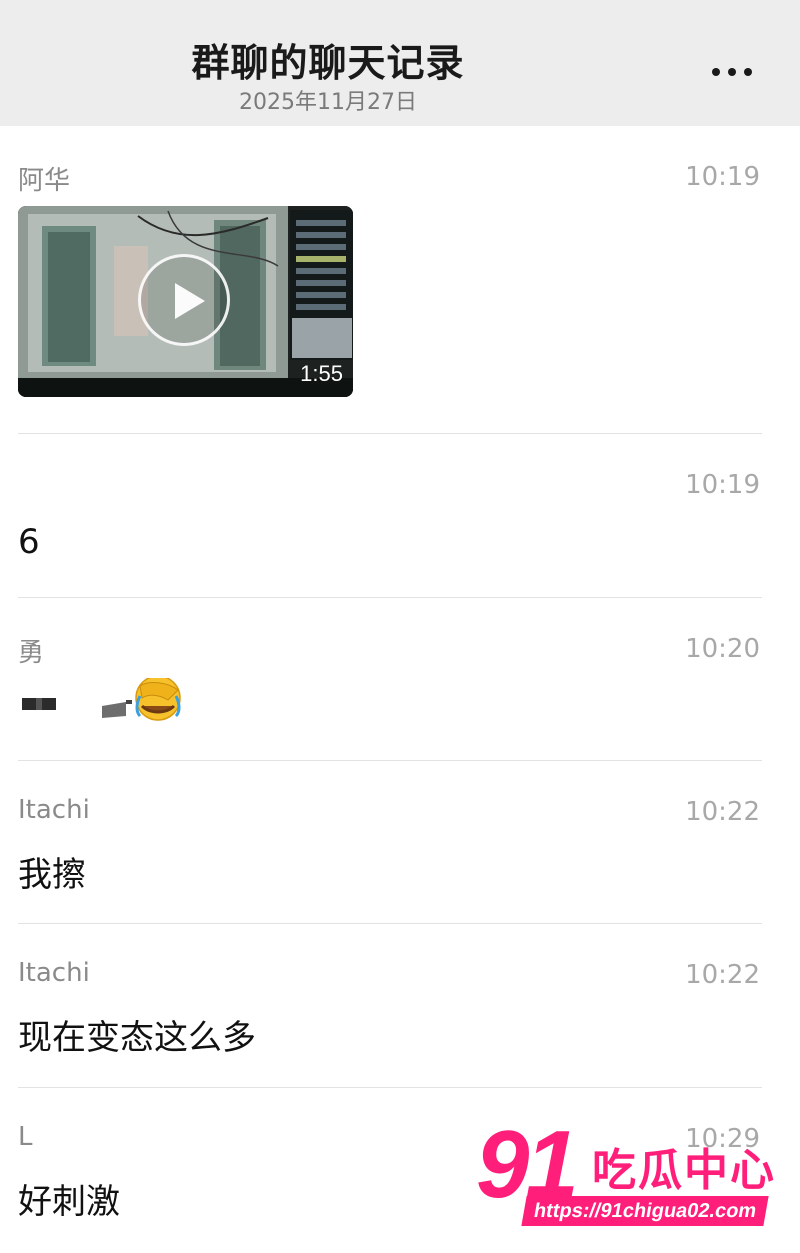 This screenshot has height=1253, width=800. I want to click on site-watermark: 91 吃瓜中心 https://91chigua02.com, so click(626, 1171).